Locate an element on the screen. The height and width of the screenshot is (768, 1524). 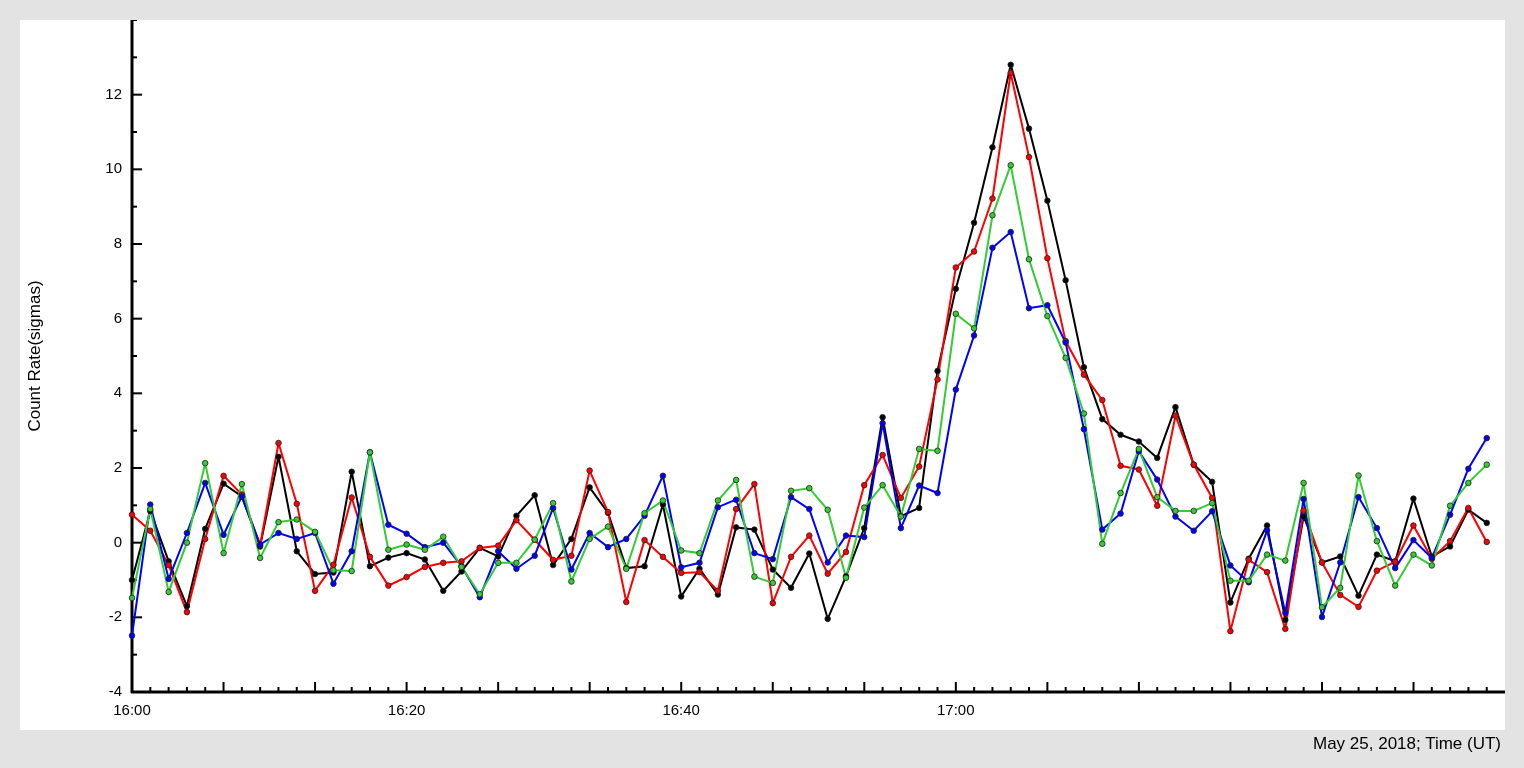
x-tick-label: 16:20 is located at coordinates (406, 709).